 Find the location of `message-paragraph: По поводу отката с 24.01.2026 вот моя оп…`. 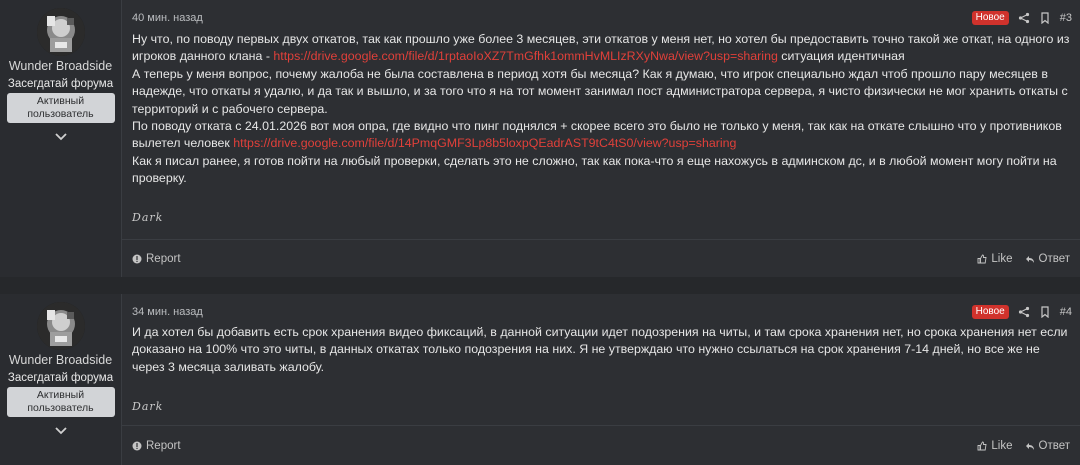

message-paragraph: По поводу отката с 24.01.2026 вот моя оп… is located at coordinates (601, 135).